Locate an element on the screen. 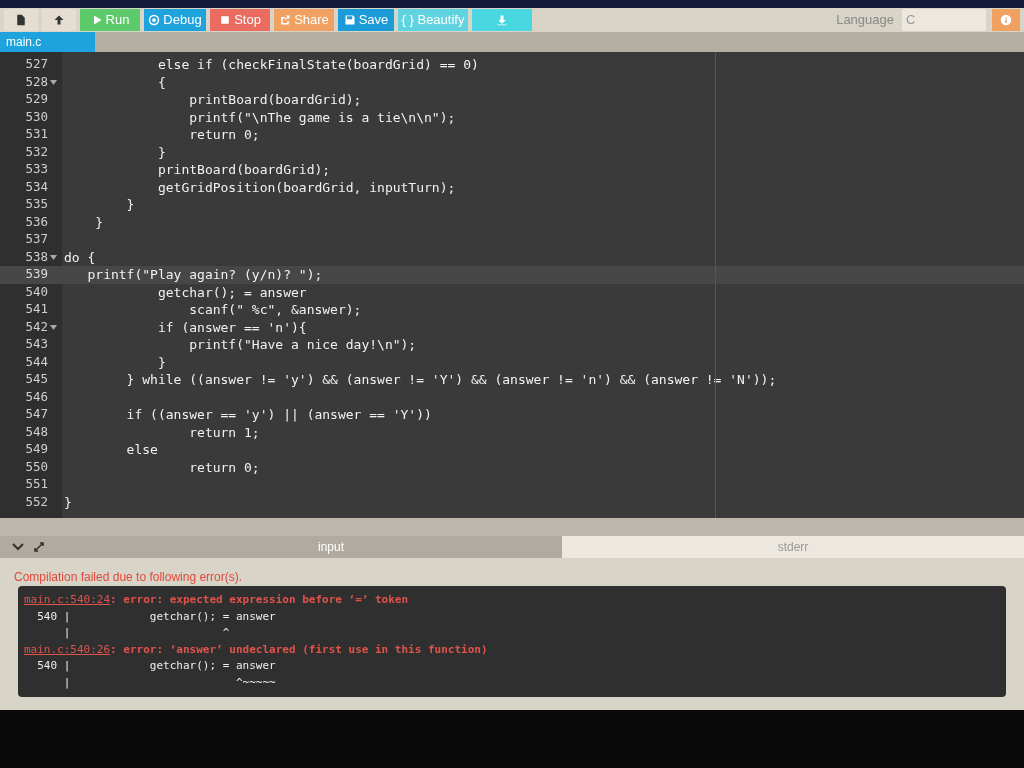  file-tab: main.c is located at coordinates (47, 42).